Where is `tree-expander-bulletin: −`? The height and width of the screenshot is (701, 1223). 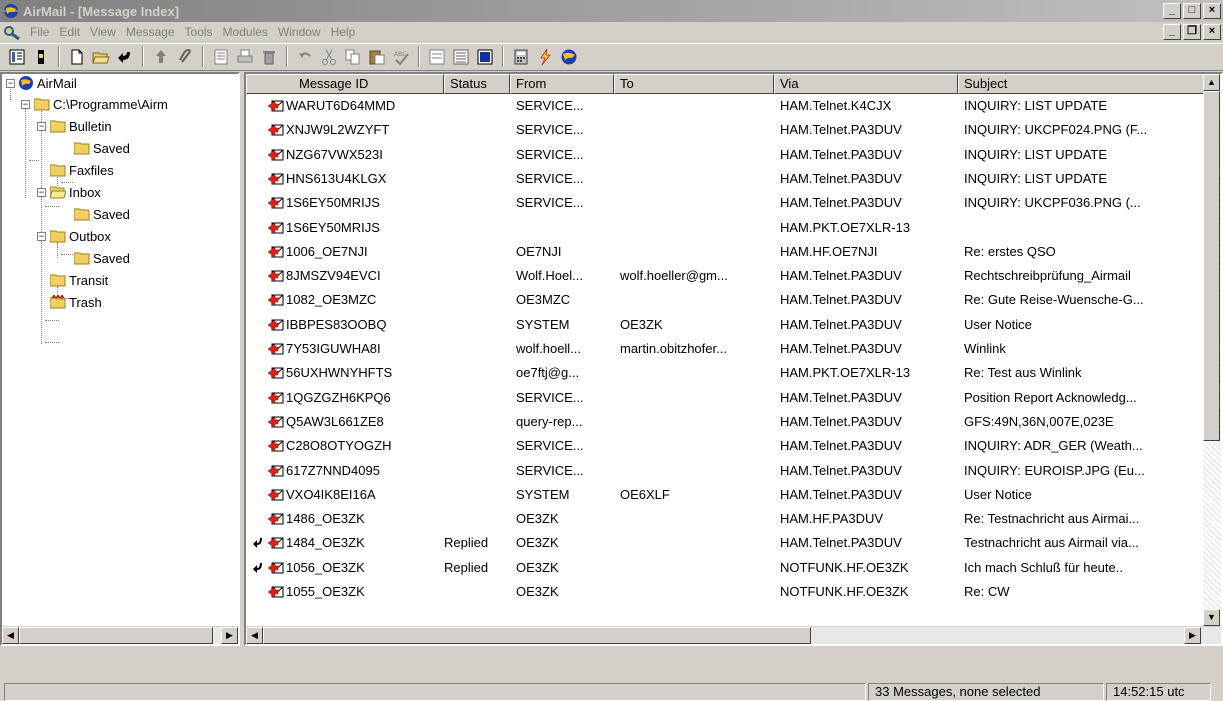 tree-expander-bulletin: − is located at coordinates (41, 126).